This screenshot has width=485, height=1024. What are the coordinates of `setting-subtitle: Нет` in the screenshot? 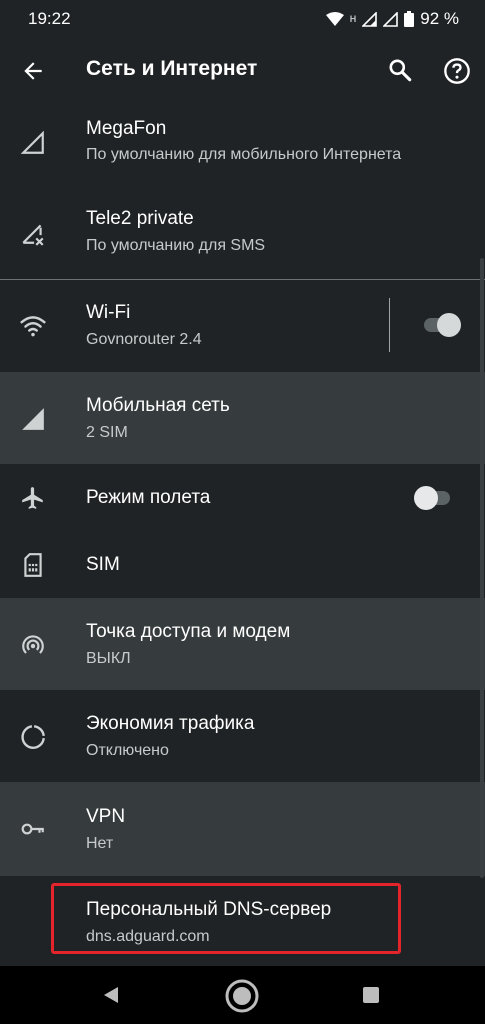 It's located at (100, 843).